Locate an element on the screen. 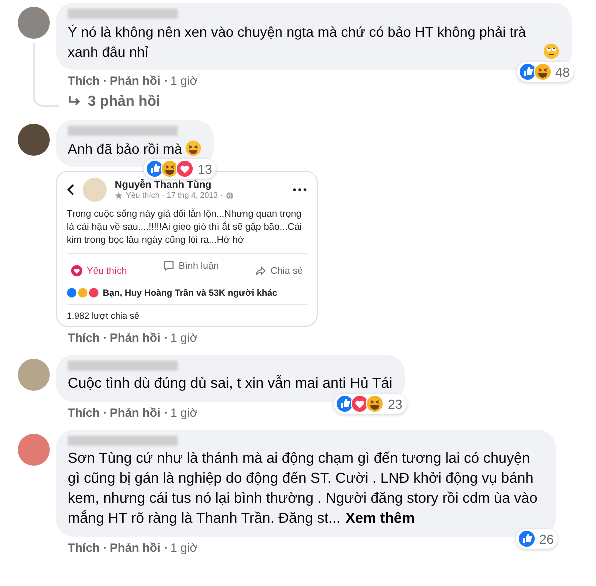  comment-text: Ý nó là không nên xen vào chuyện ngta mà chứ có bảo HT không phải trà xanh đâu nhỉ is located at coordinates (298, 42).